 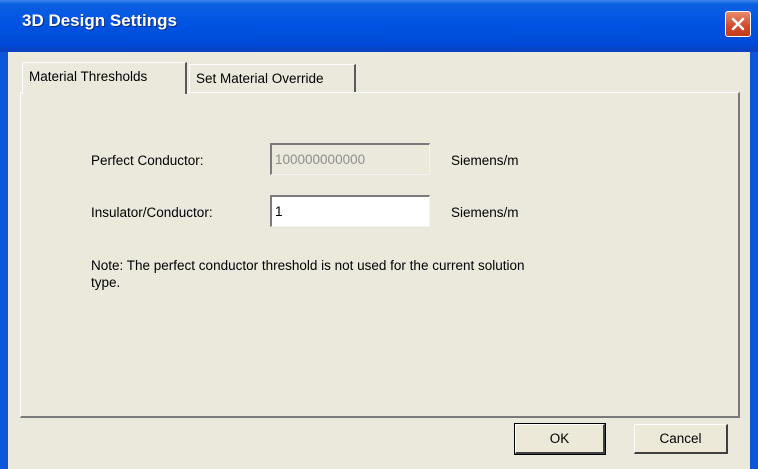 I want to click on perfect-conductor-input, so click(x=350, y=159).